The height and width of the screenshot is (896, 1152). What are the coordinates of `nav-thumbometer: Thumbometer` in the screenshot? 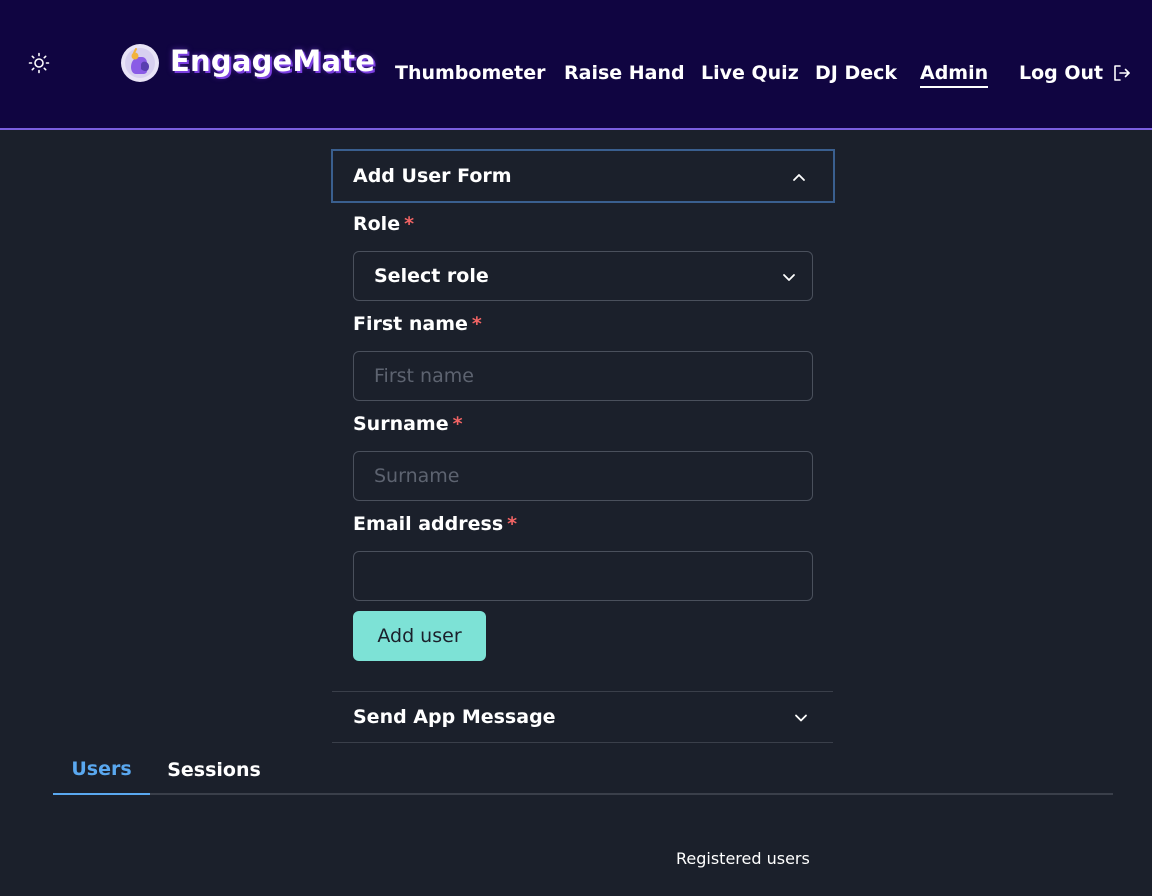 It's located at (470, 73).